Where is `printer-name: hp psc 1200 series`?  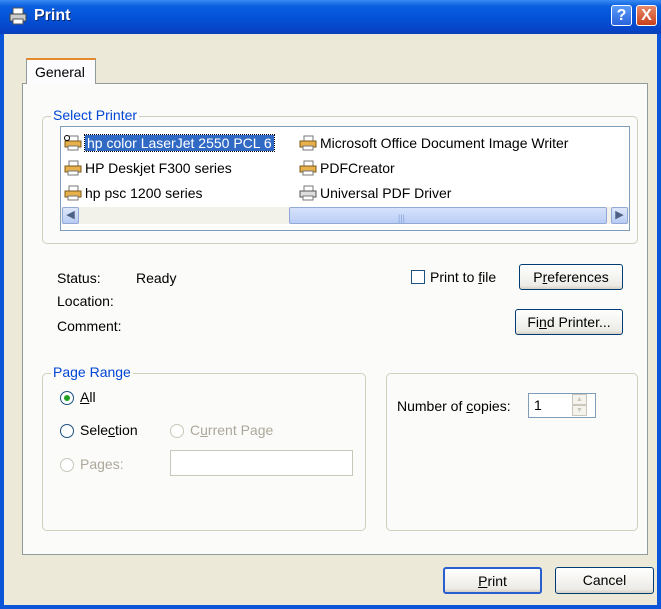
printer-name: hp psc 1200 series is located at coordinates (144, 193).